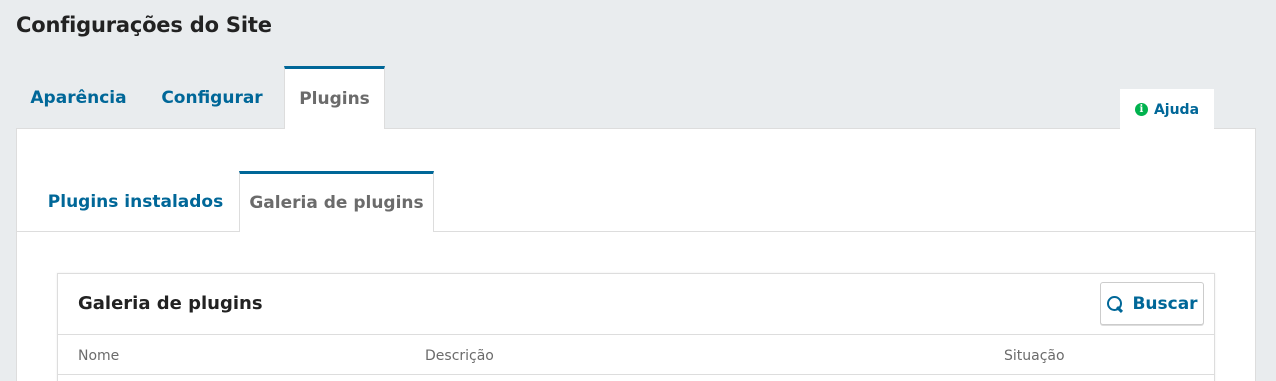 The width and height of the screenshot is (1276, 381). What do you see at coordinates (1115, 304) in the screenshot?
I see `search-icon` at bounding box center [1115, 304].